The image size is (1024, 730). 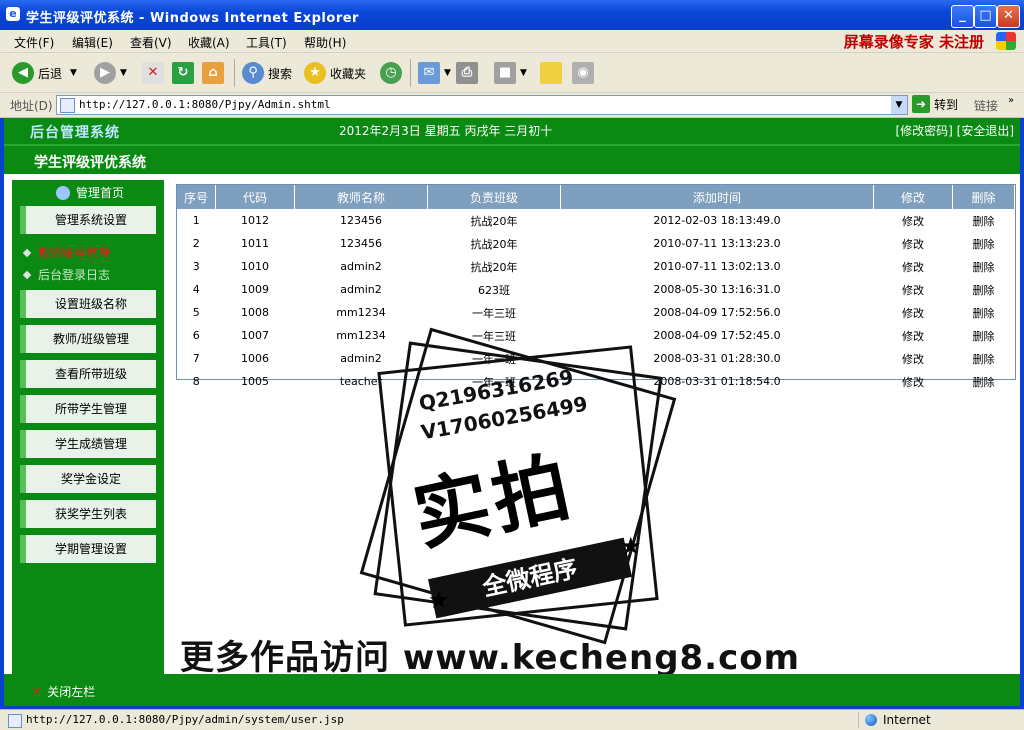 I want to click on forward-button: ▶ ▼, so click(x=110, y=73).